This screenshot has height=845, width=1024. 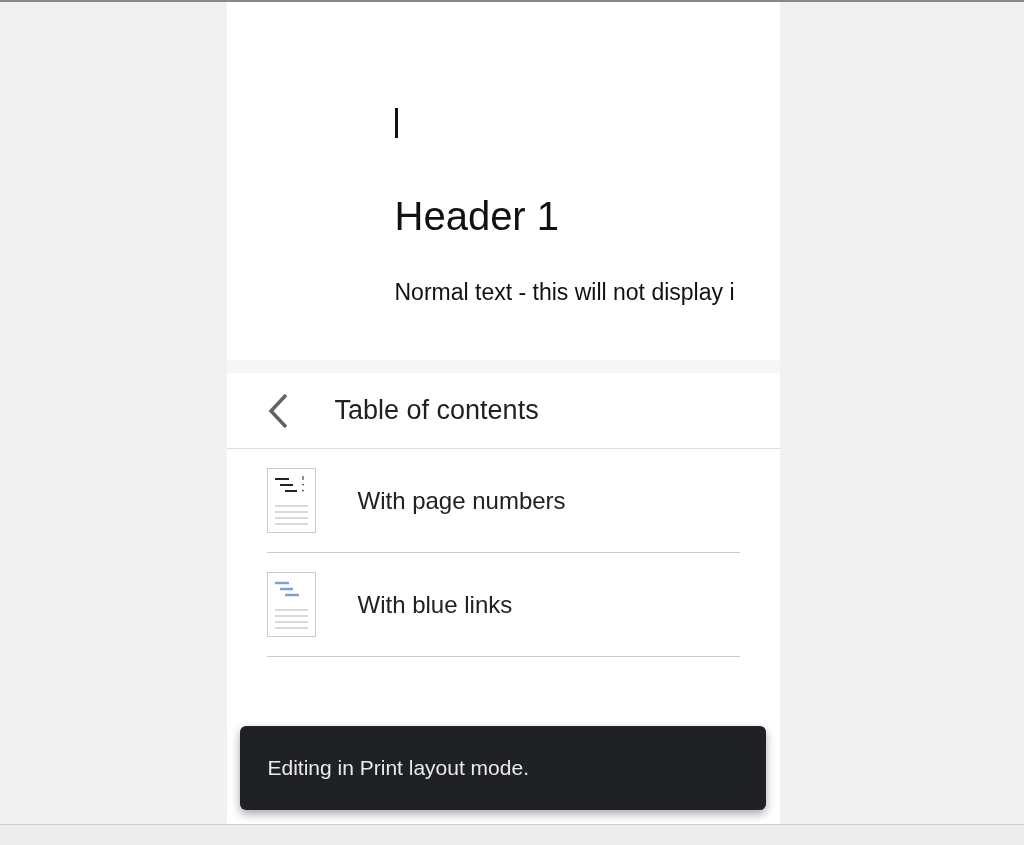 What do you see at coordinates (291, 604) in the screenshot?
I see `links-page-icon` at bounding box center [291, 604].